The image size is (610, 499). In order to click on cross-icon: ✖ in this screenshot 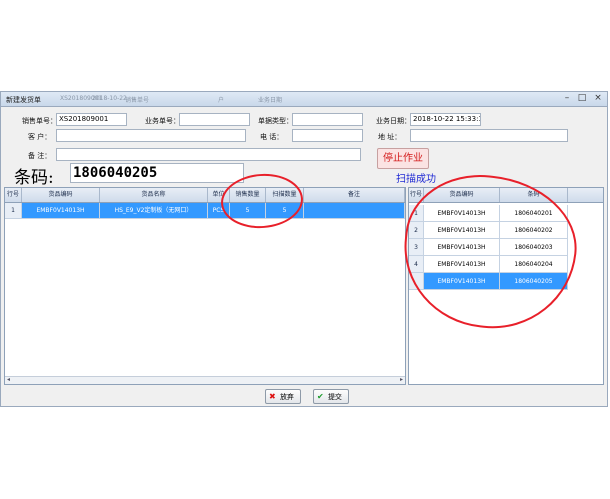, I will do `click(272, 396)`.